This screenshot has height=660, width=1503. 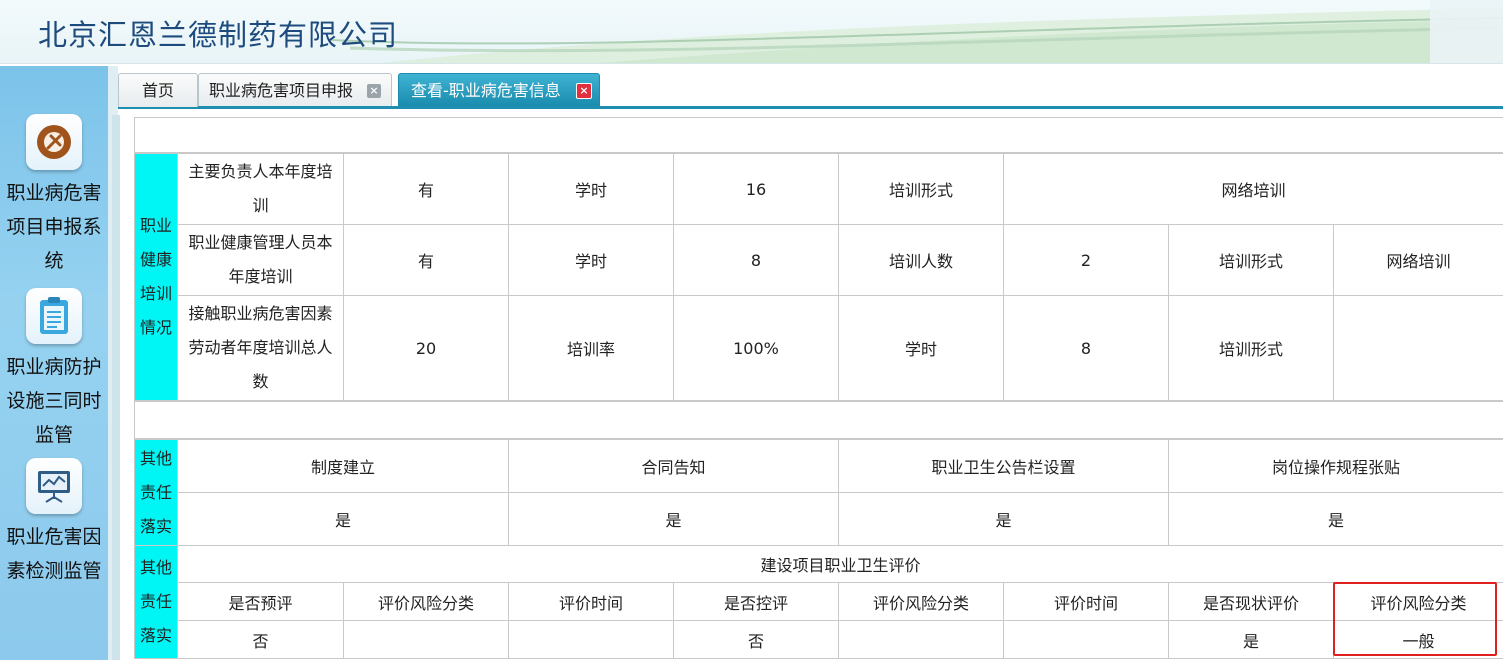 What do you see at coordinates (1003, 466) in the screenshot?
I see `column-header: 职业卫生公告栏设置` at bounding box center [1003, 466].